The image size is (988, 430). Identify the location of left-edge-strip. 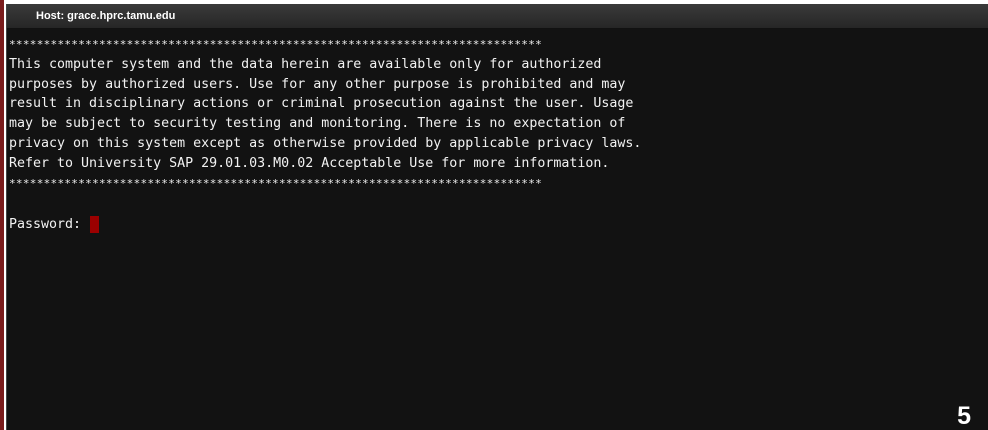
(2, 215).